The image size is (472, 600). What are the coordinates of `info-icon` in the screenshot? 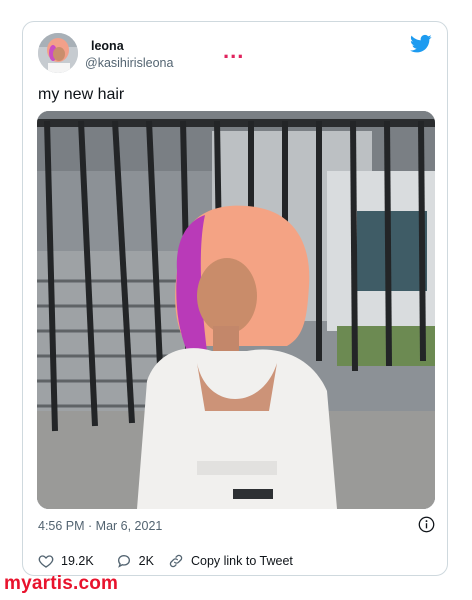 It's located at (426, 524).